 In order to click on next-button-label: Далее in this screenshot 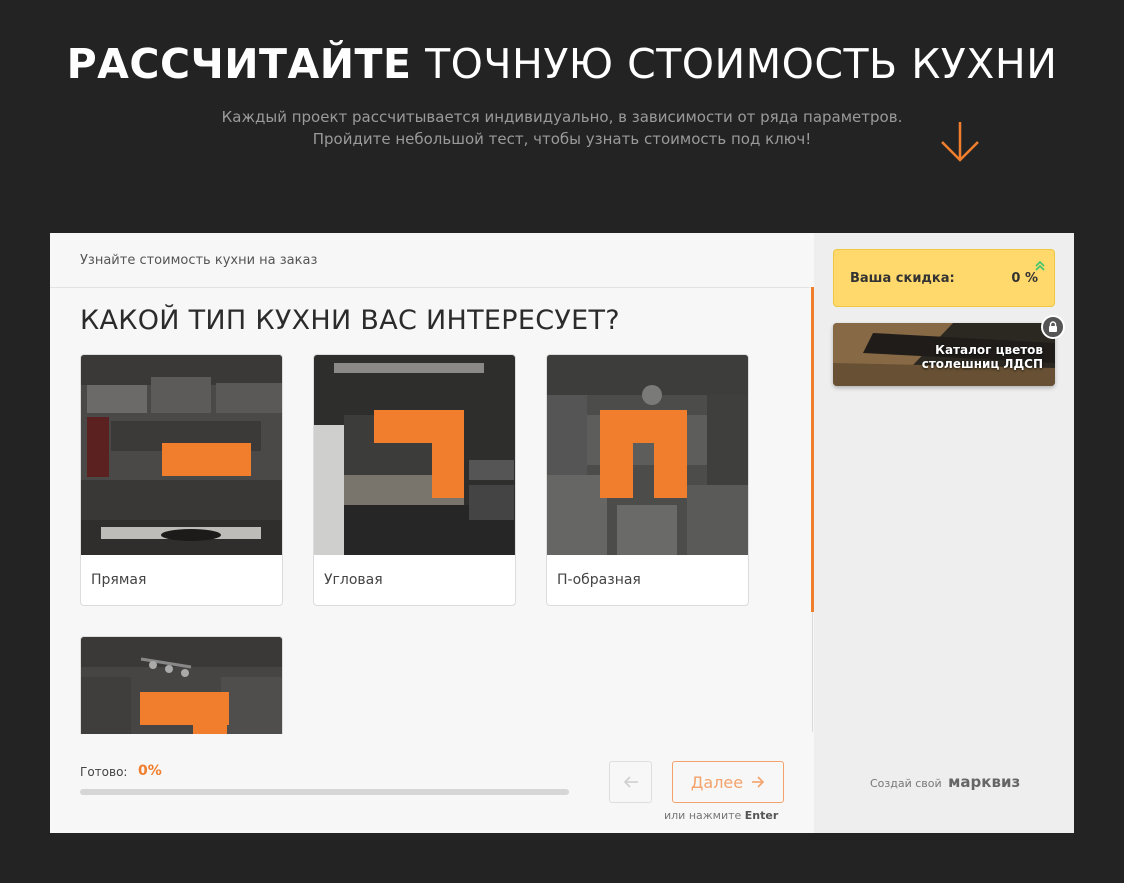, I will do `click(717, 782)`.